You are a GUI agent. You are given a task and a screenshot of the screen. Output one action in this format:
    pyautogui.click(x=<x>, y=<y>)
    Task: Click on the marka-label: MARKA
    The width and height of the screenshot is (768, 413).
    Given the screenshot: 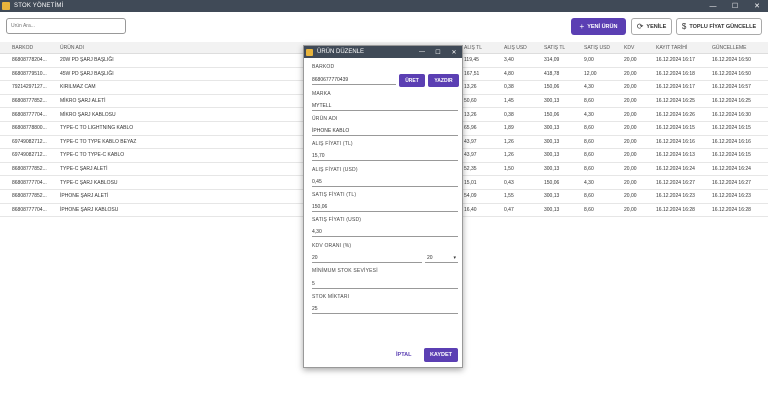 What is the action you would take?
    pyautogui.click(x=321, y=94)
    